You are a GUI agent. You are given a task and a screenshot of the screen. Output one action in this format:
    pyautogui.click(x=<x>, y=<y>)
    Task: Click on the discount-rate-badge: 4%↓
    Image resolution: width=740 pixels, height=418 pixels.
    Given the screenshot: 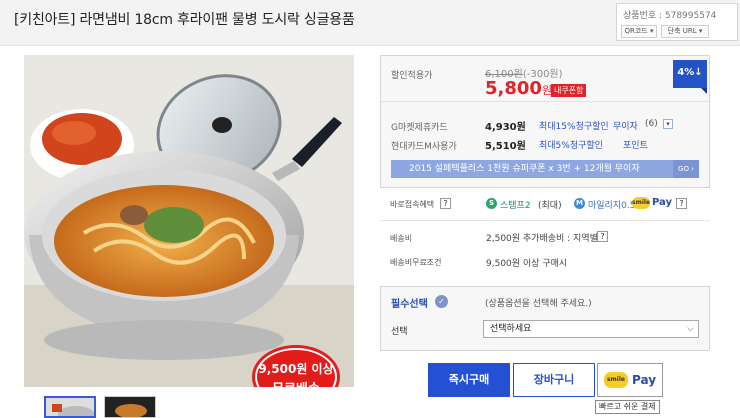 What is the action you would take?
    pyautogui.click(x=690, y=77)
    